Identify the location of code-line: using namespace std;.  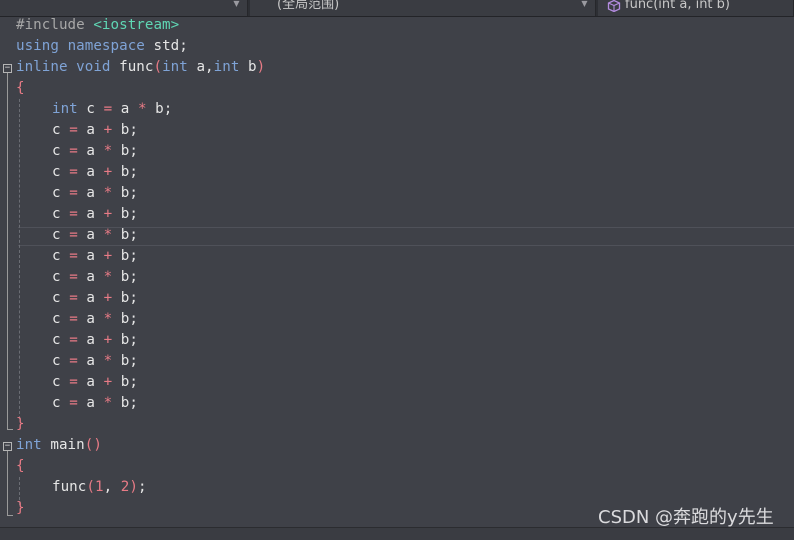
(102, 46).